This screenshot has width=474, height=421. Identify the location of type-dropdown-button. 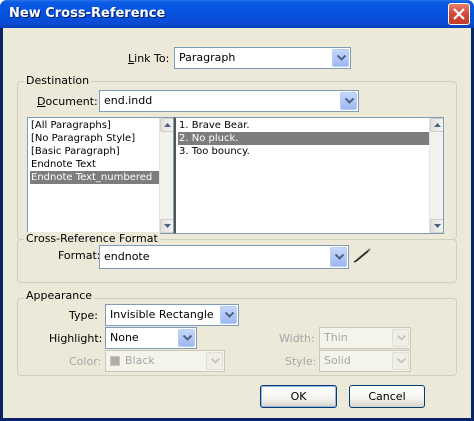
(228, 315).